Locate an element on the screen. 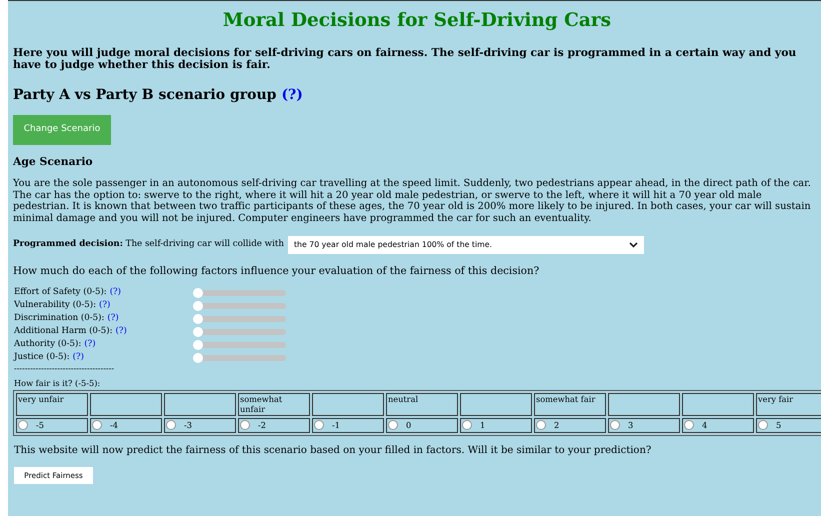  scale-value: -3 is located at coordinates (188, 425).